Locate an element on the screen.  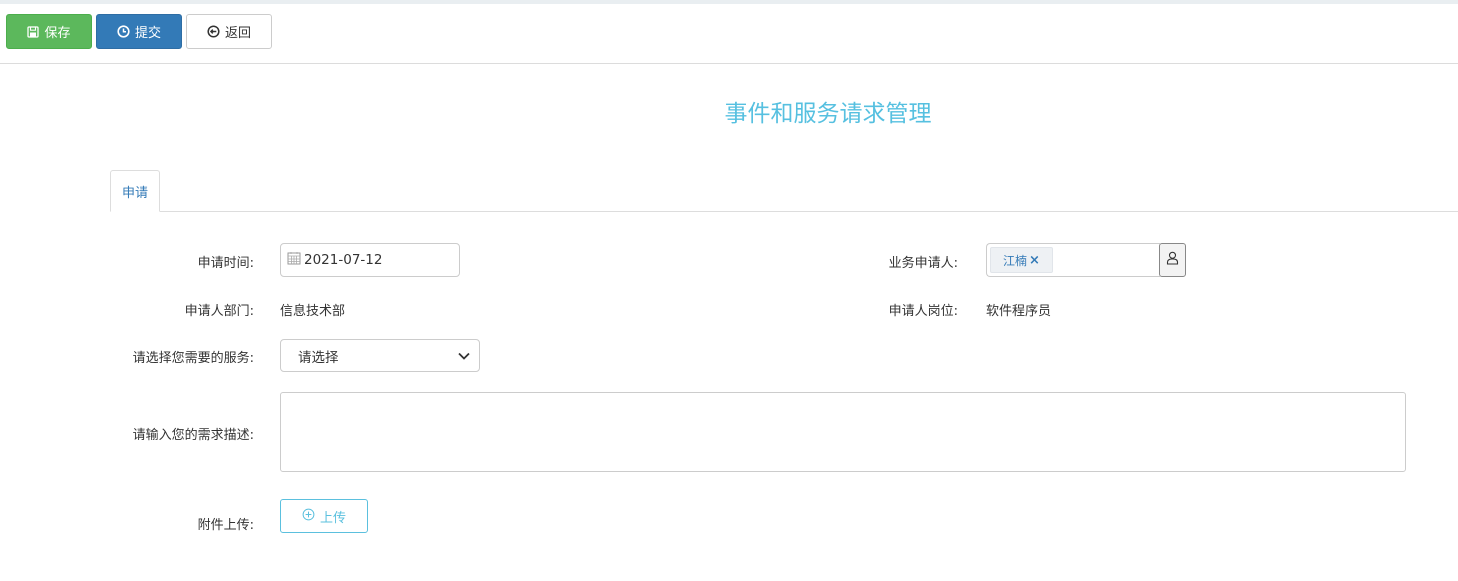
page-title: 事件和服务请求管理 is located at coordinates (828, 114).